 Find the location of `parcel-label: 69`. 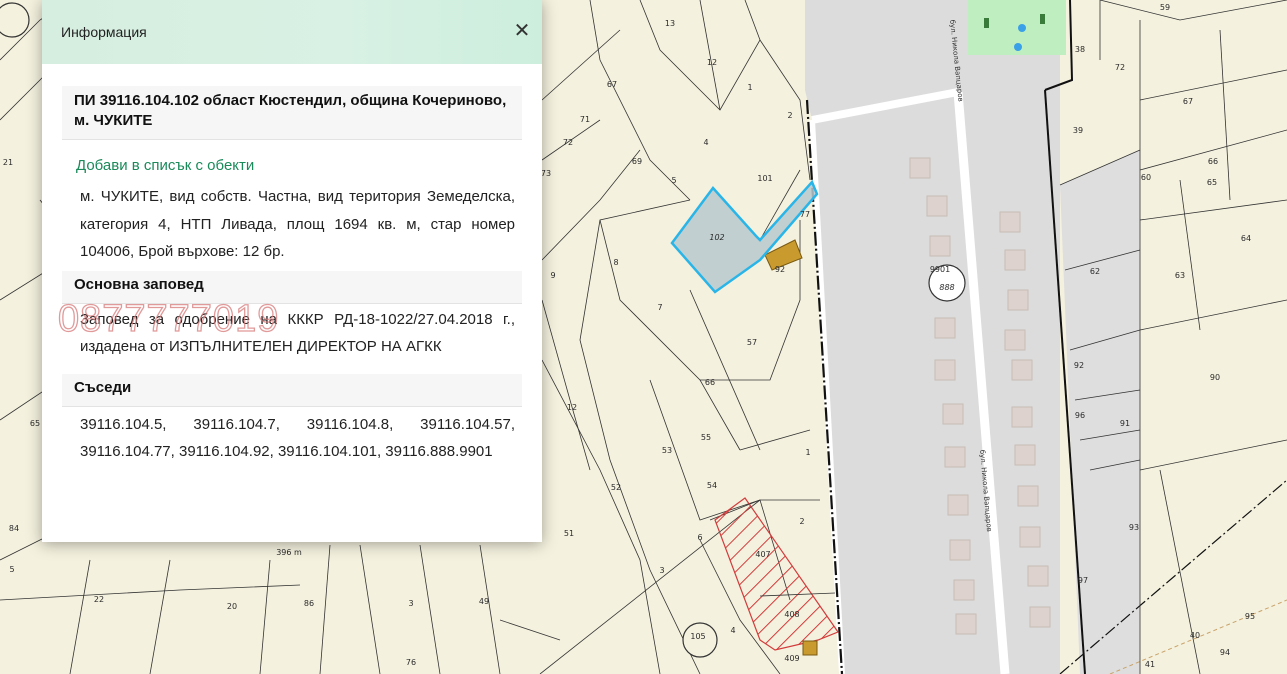

parcel-label: 69 is located at coordinates (637, 161).